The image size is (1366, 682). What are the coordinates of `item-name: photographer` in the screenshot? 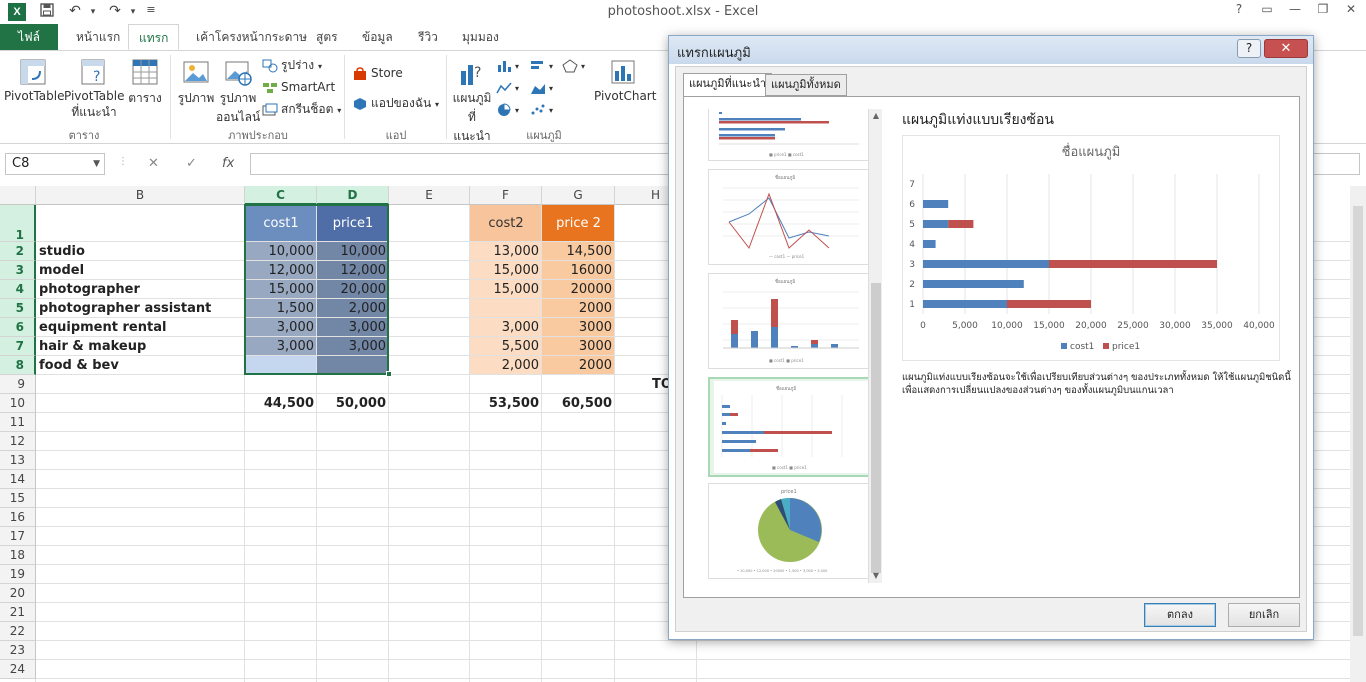 It's located at (140, 289).